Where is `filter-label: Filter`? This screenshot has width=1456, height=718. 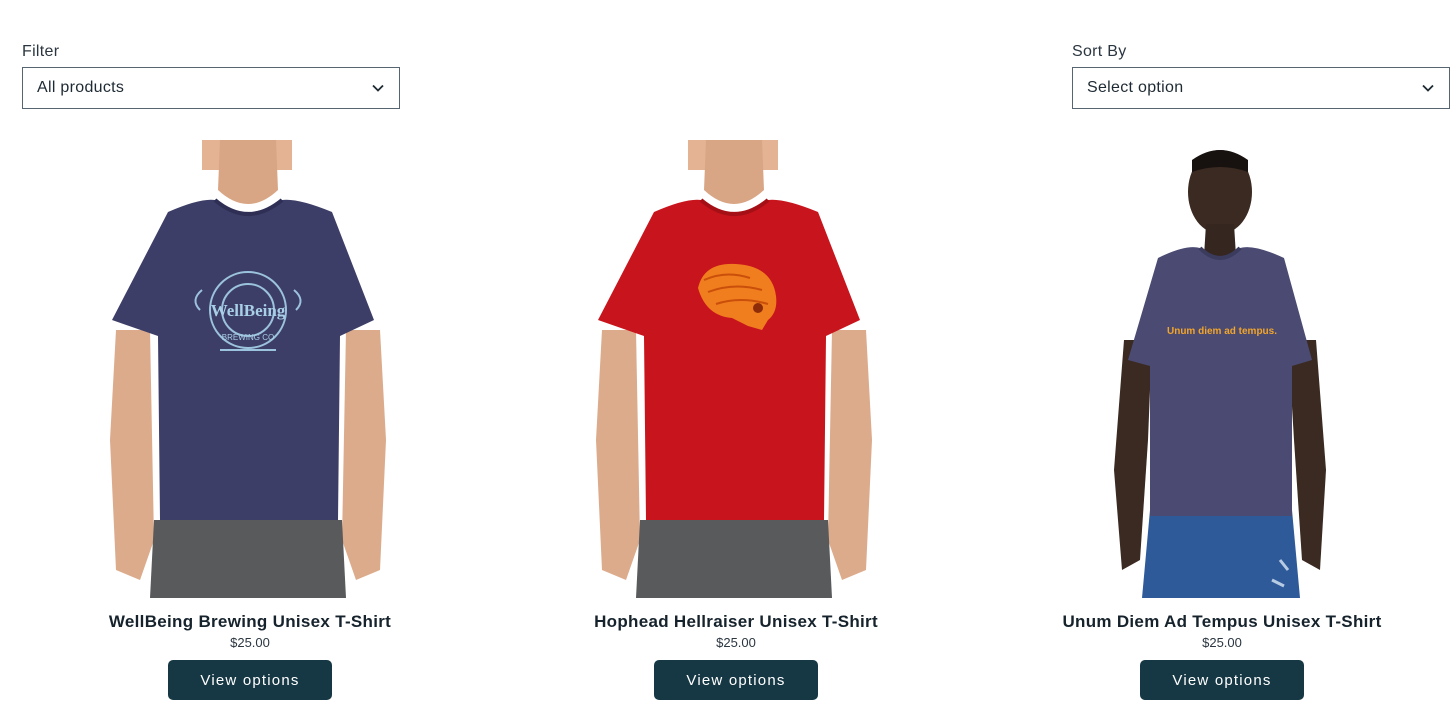
filter-label: Filter is located at coordinates (41, 51).